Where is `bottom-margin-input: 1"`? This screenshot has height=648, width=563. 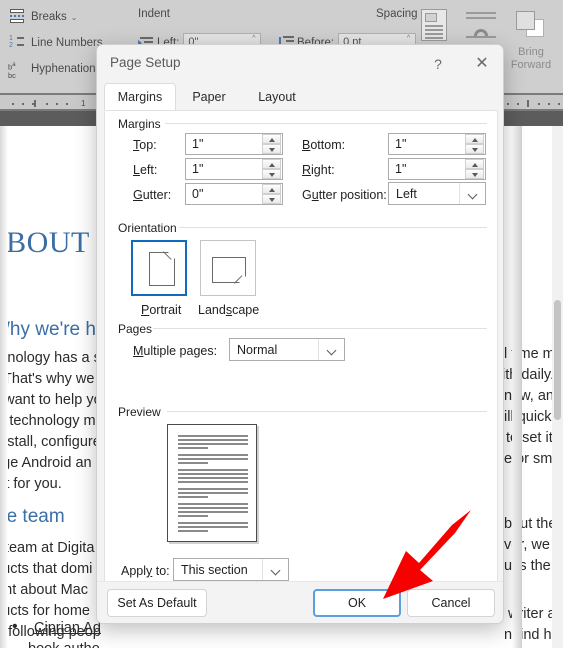
bottom-margin-input: 1" is located at coordinates (437, 144).